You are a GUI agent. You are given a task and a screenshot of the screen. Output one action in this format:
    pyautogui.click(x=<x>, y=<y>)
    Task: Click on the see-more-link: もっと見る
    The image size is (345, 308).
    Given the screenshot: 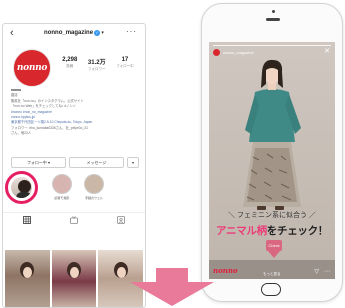 What is the action you would take?
    pyautogui.click(x=272, y=274)
    